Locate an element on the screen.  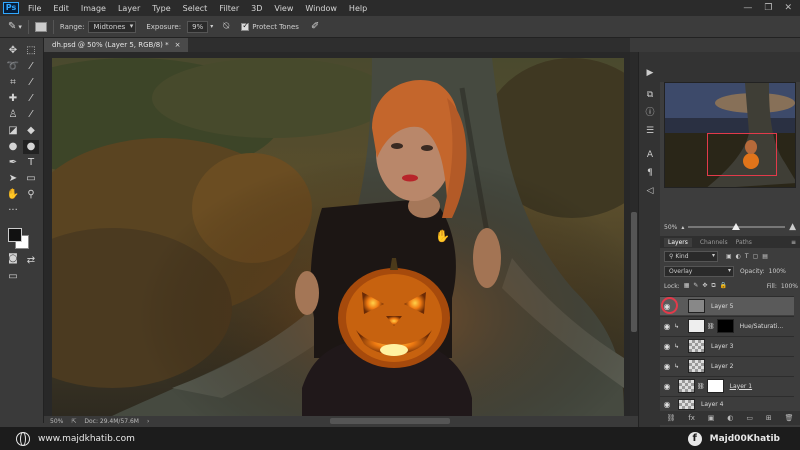
layer-name: Layer 1 is located at coordinates (741, 386).